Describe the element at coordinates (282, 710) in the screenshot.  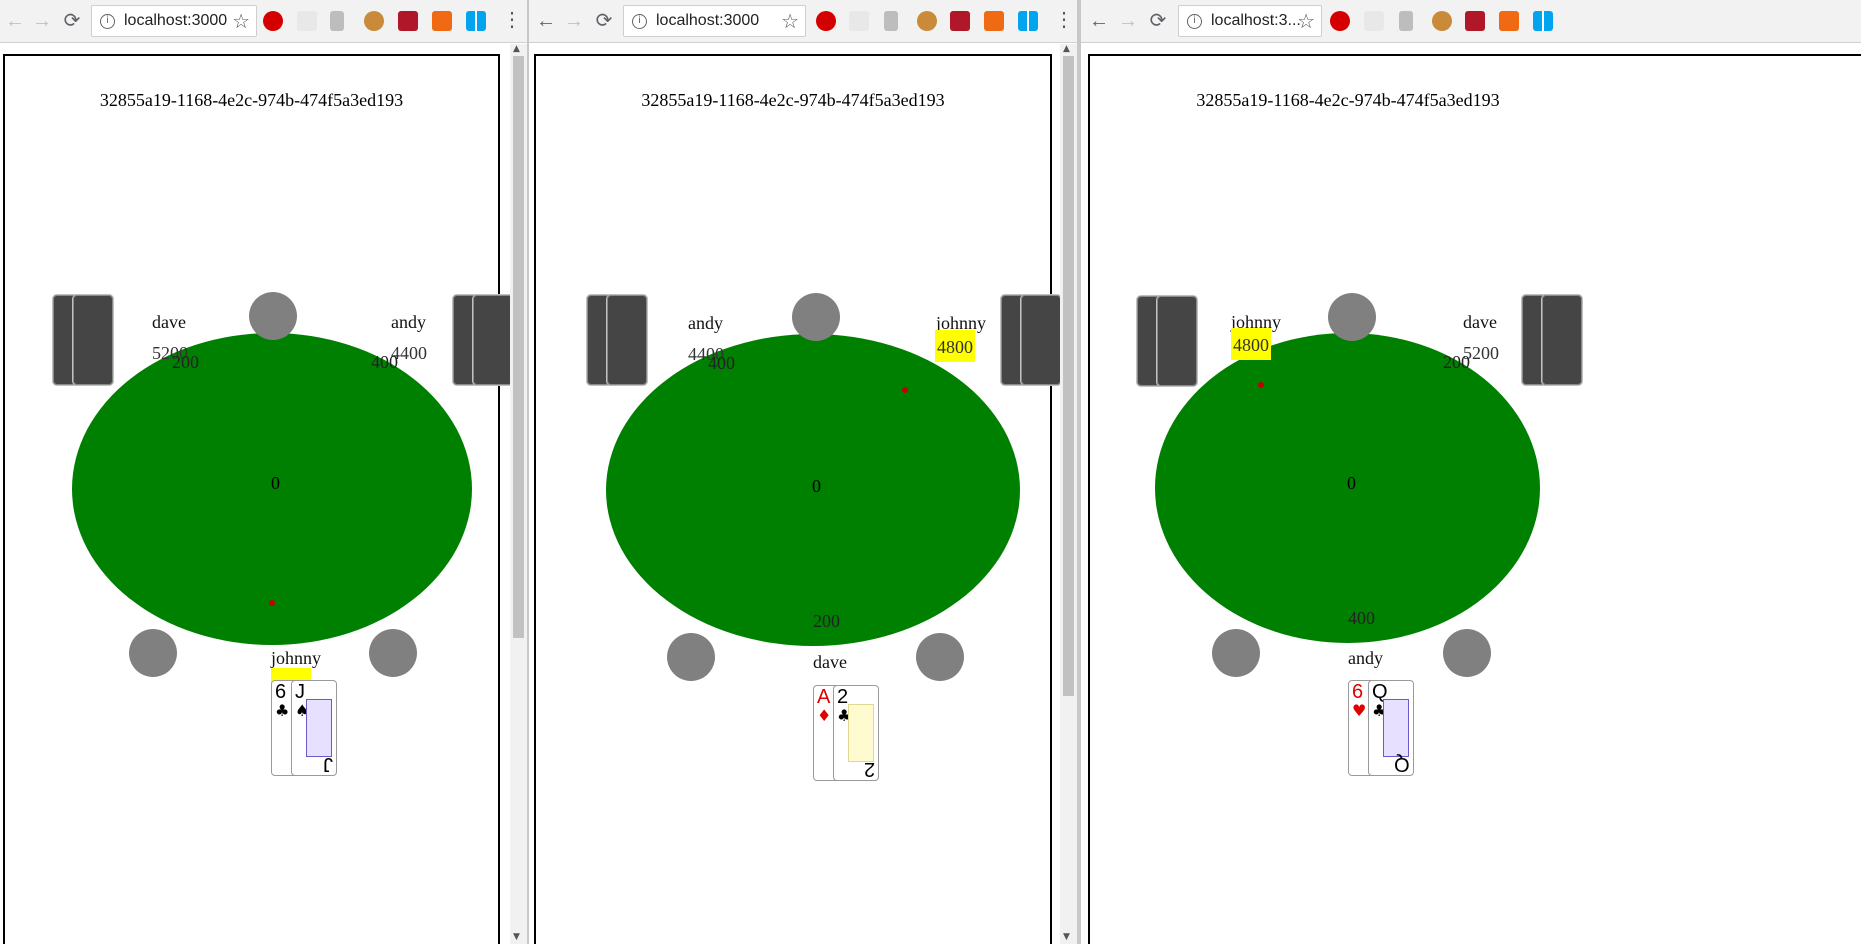
I see `card-suit: ♣` at that location.